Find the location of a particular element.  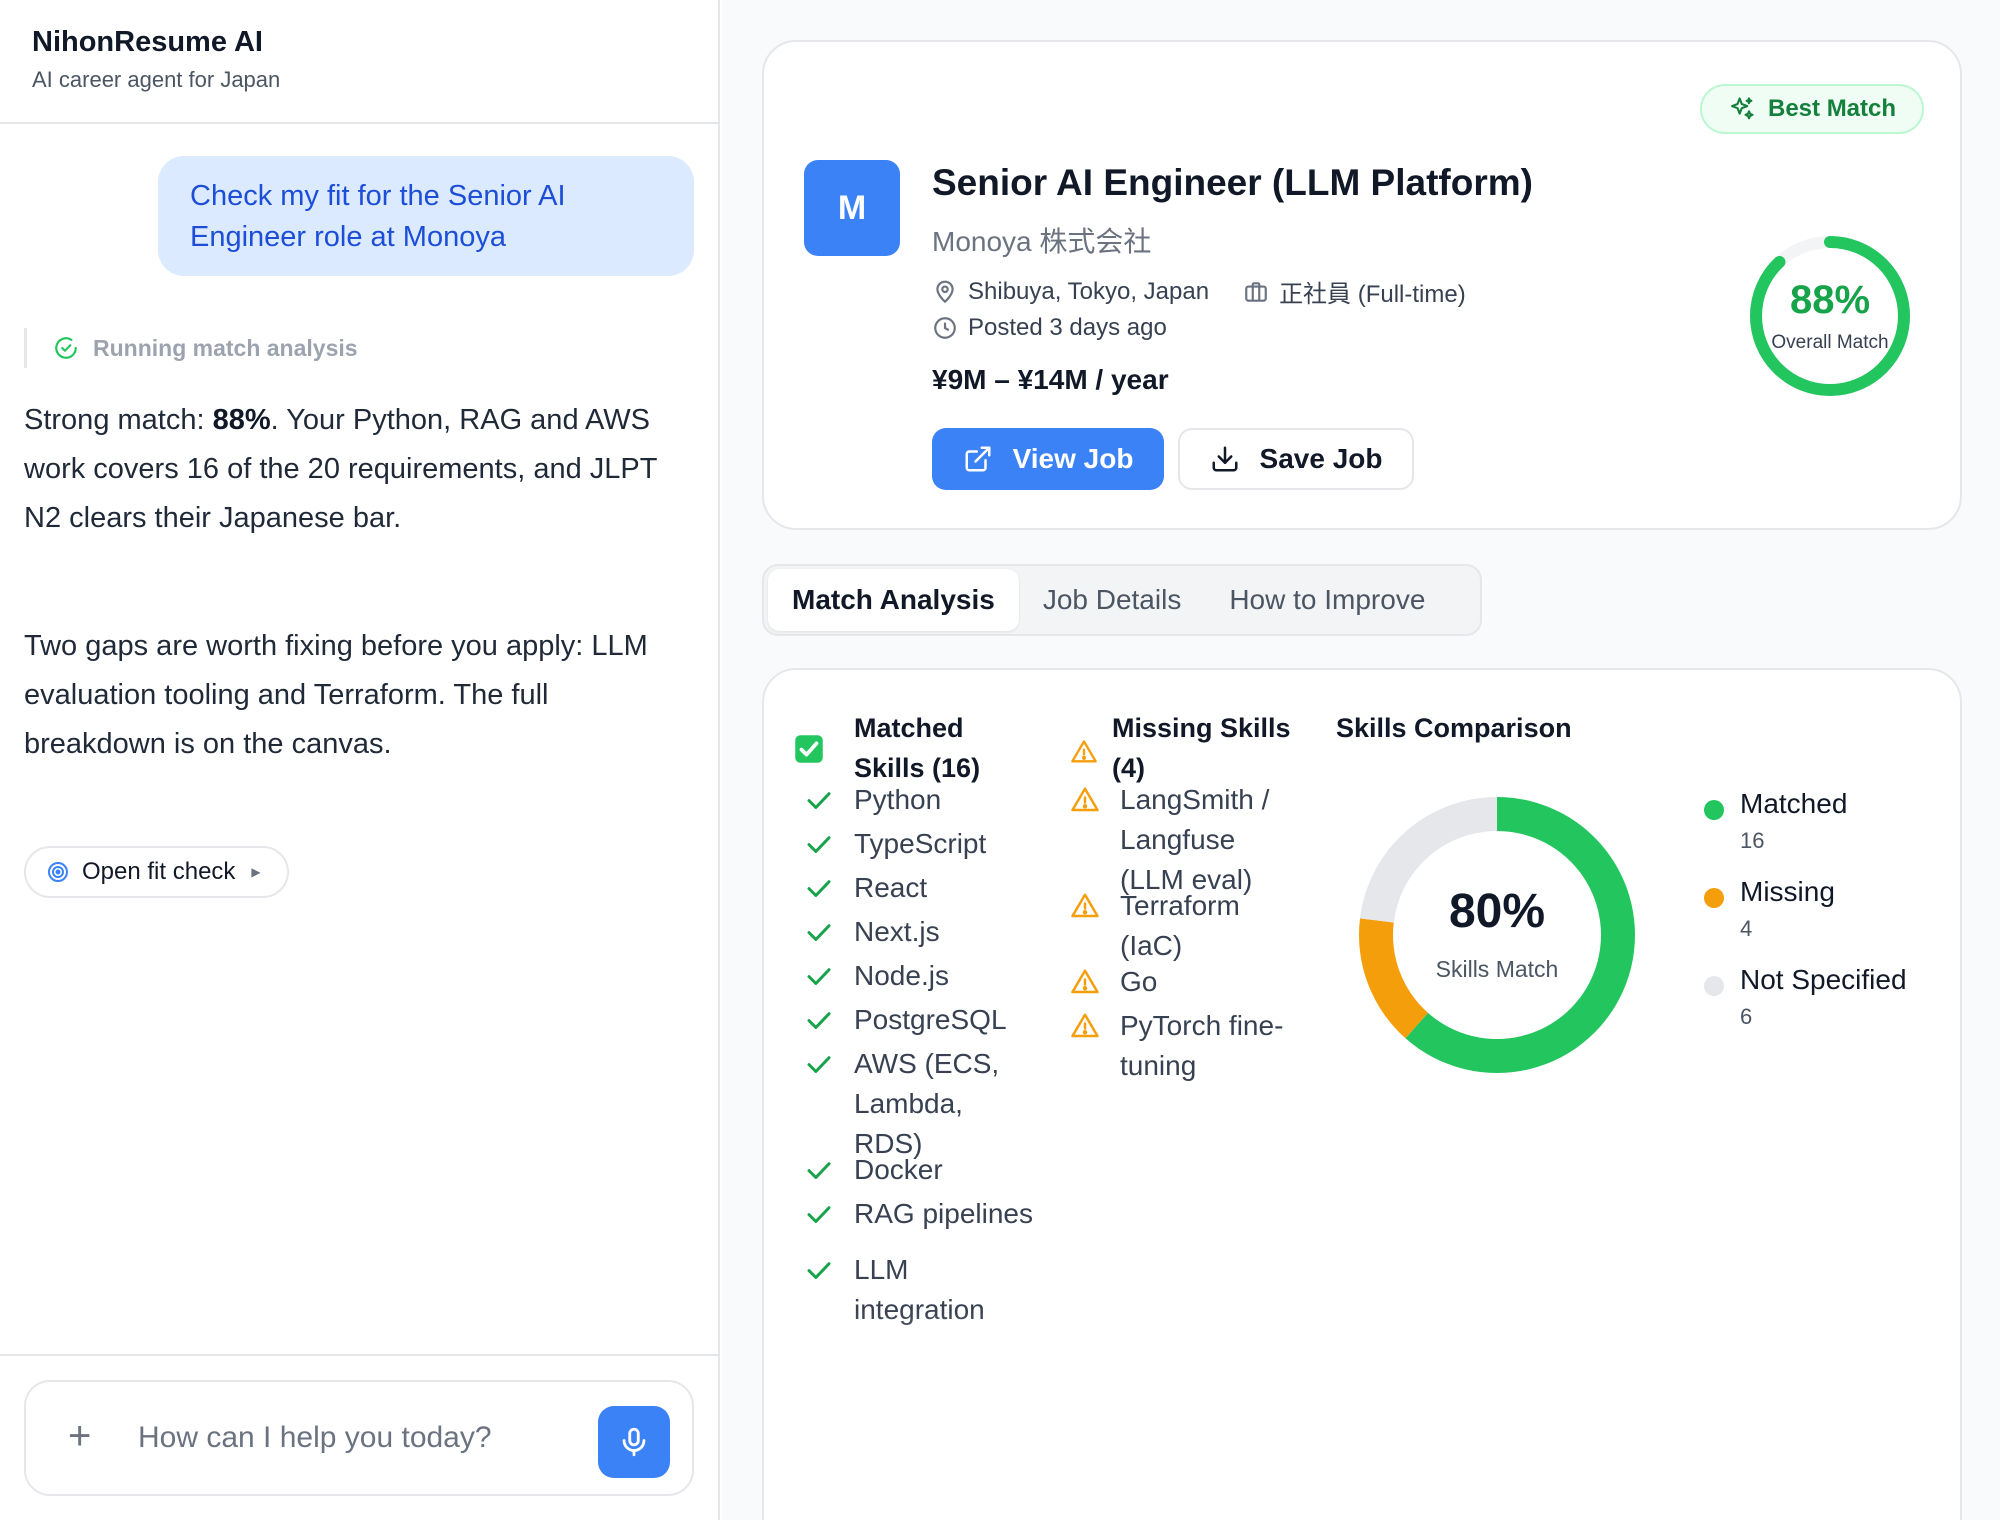

caret-right-icon: ▶ is located at coordinates (256, 872).